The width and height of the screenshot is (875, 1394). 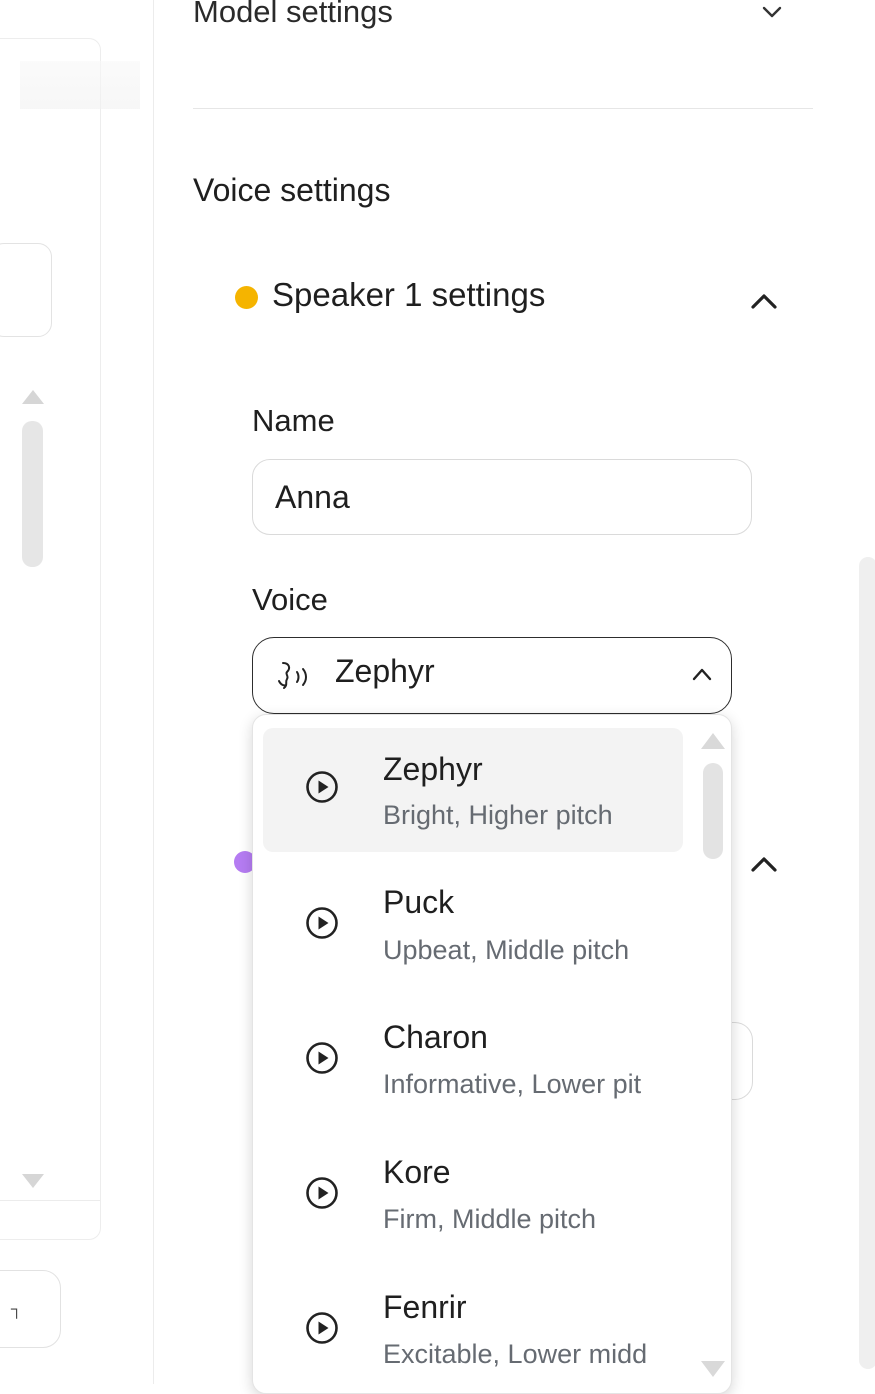 I want to click on voice-option: Charon Informative, Lower pit, so click(x=473, y=1059).